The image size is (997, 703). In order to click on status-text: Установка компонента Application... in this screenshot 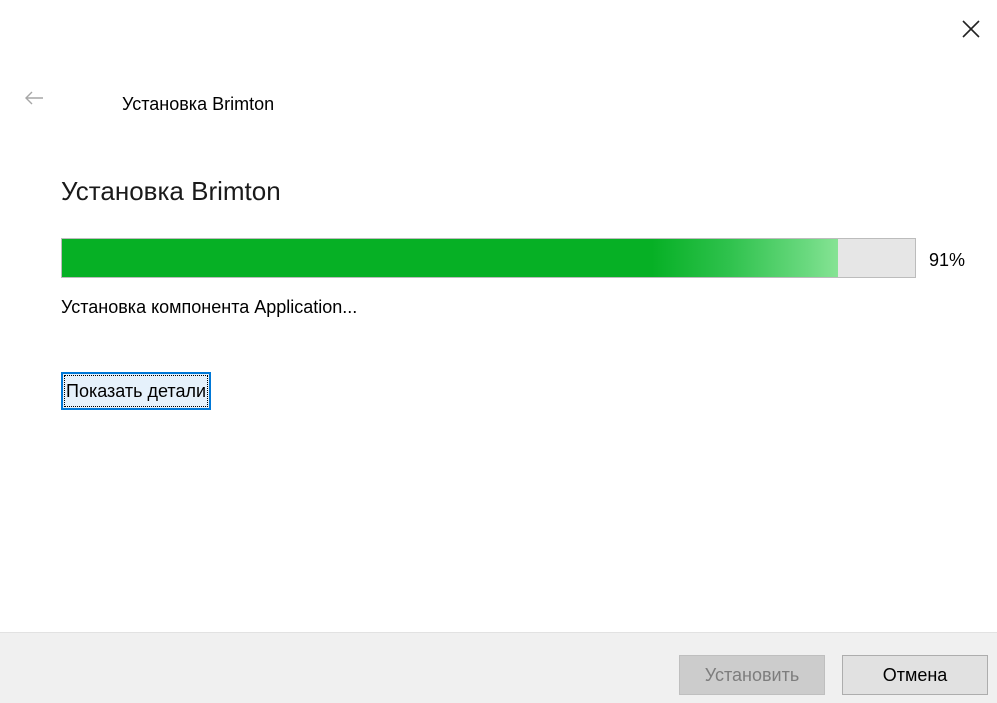, I will do `click(209, 307)`.